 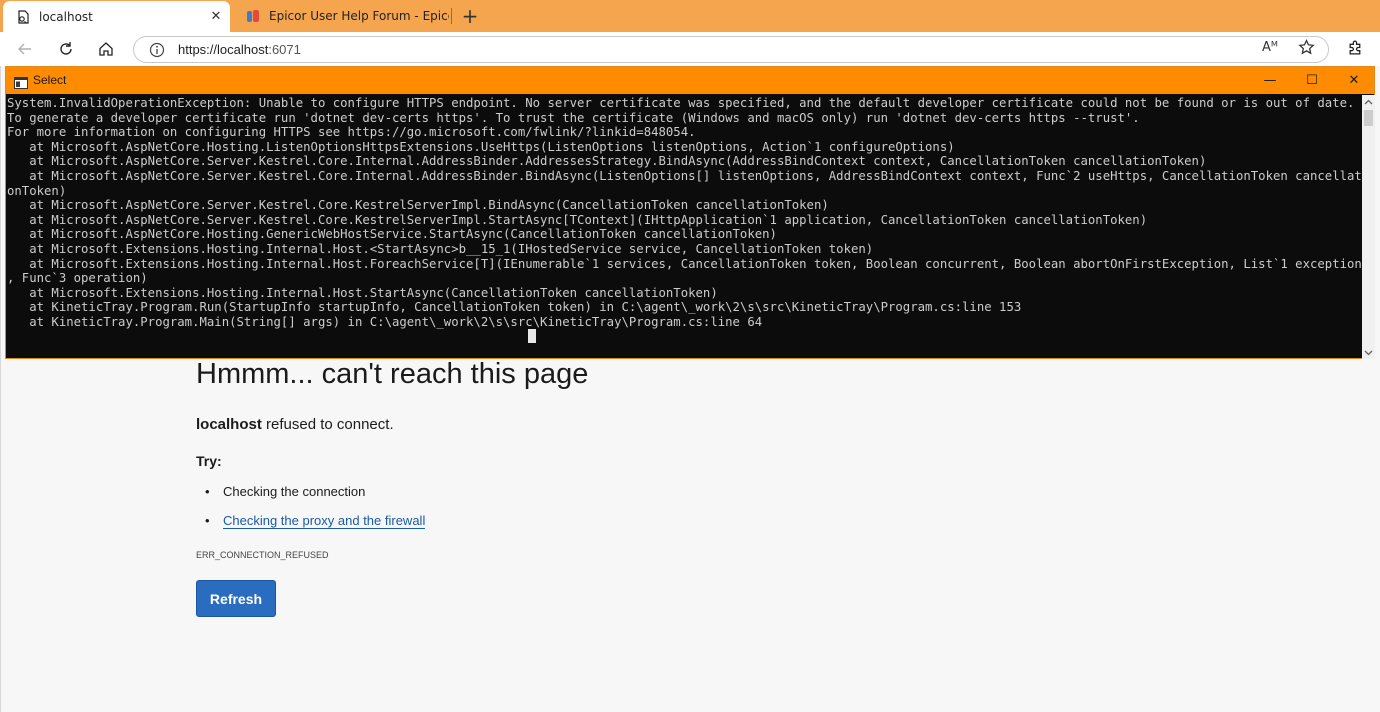 What do you see at coordinates (451, 16) in the screenshot?
I see `tab-divider` at bounding box center [451, 16].